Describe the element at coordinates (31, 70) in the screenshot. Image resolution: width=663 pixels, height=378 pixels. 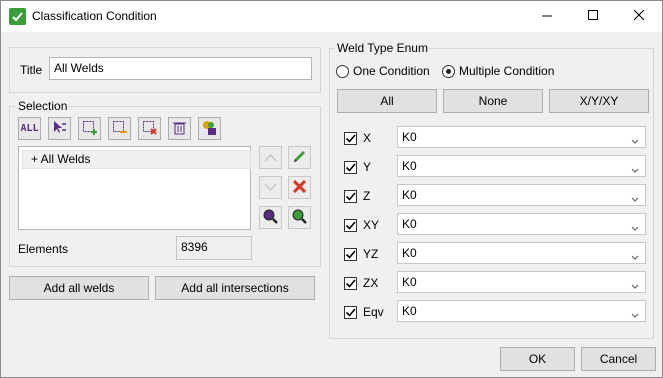
I see `title-label: Title` at that location.